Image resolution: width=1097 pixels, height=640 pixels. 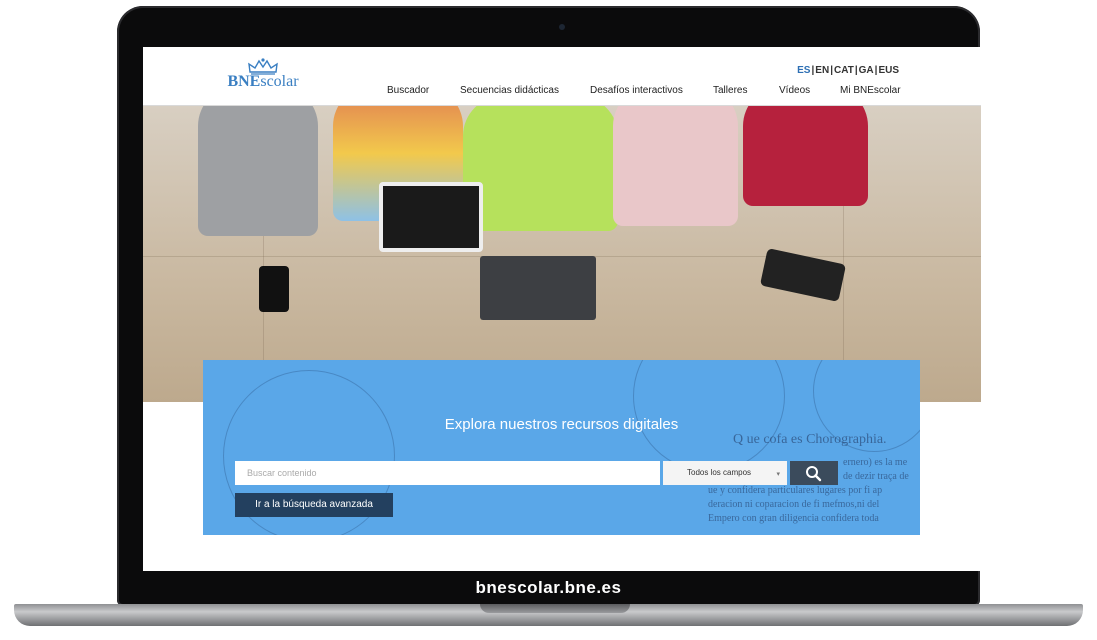 I want to click on advanced-search-button: Ir a la búsqueda avanzada, so click(x=314, y=505).